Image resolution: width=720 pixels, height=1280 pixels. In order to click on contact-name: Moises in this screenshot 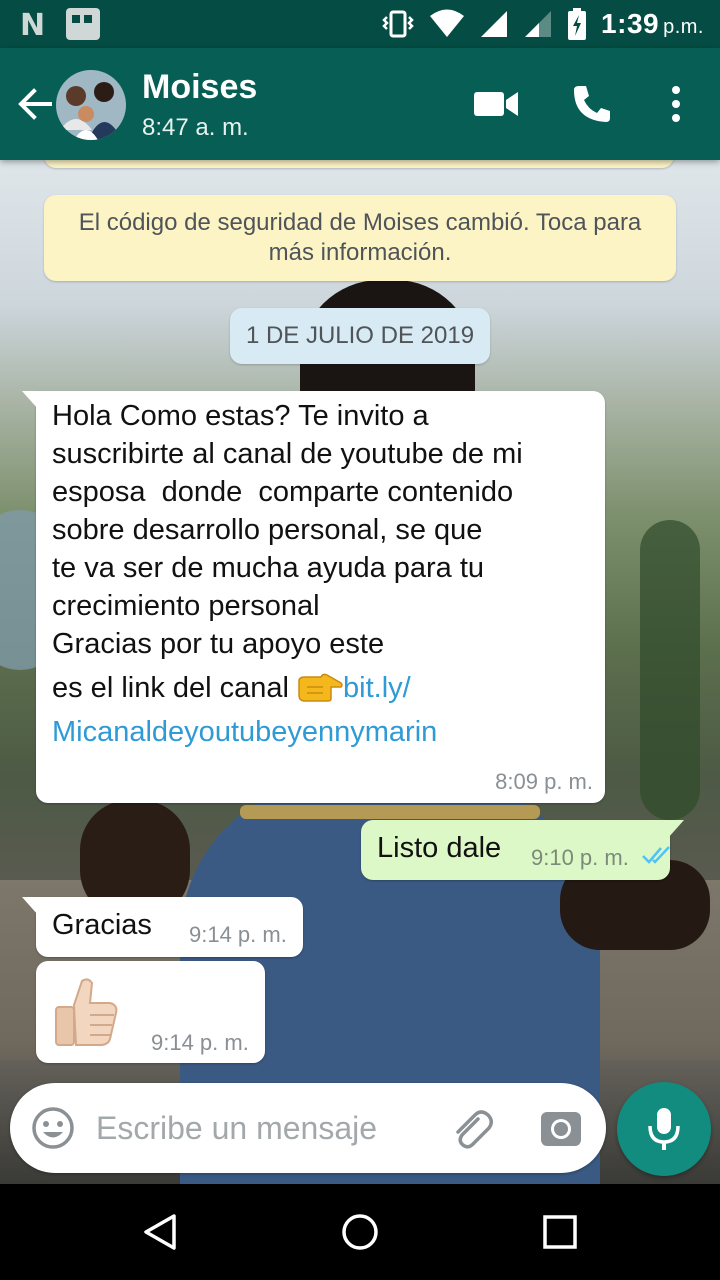, I will do `click(199, 87)`.